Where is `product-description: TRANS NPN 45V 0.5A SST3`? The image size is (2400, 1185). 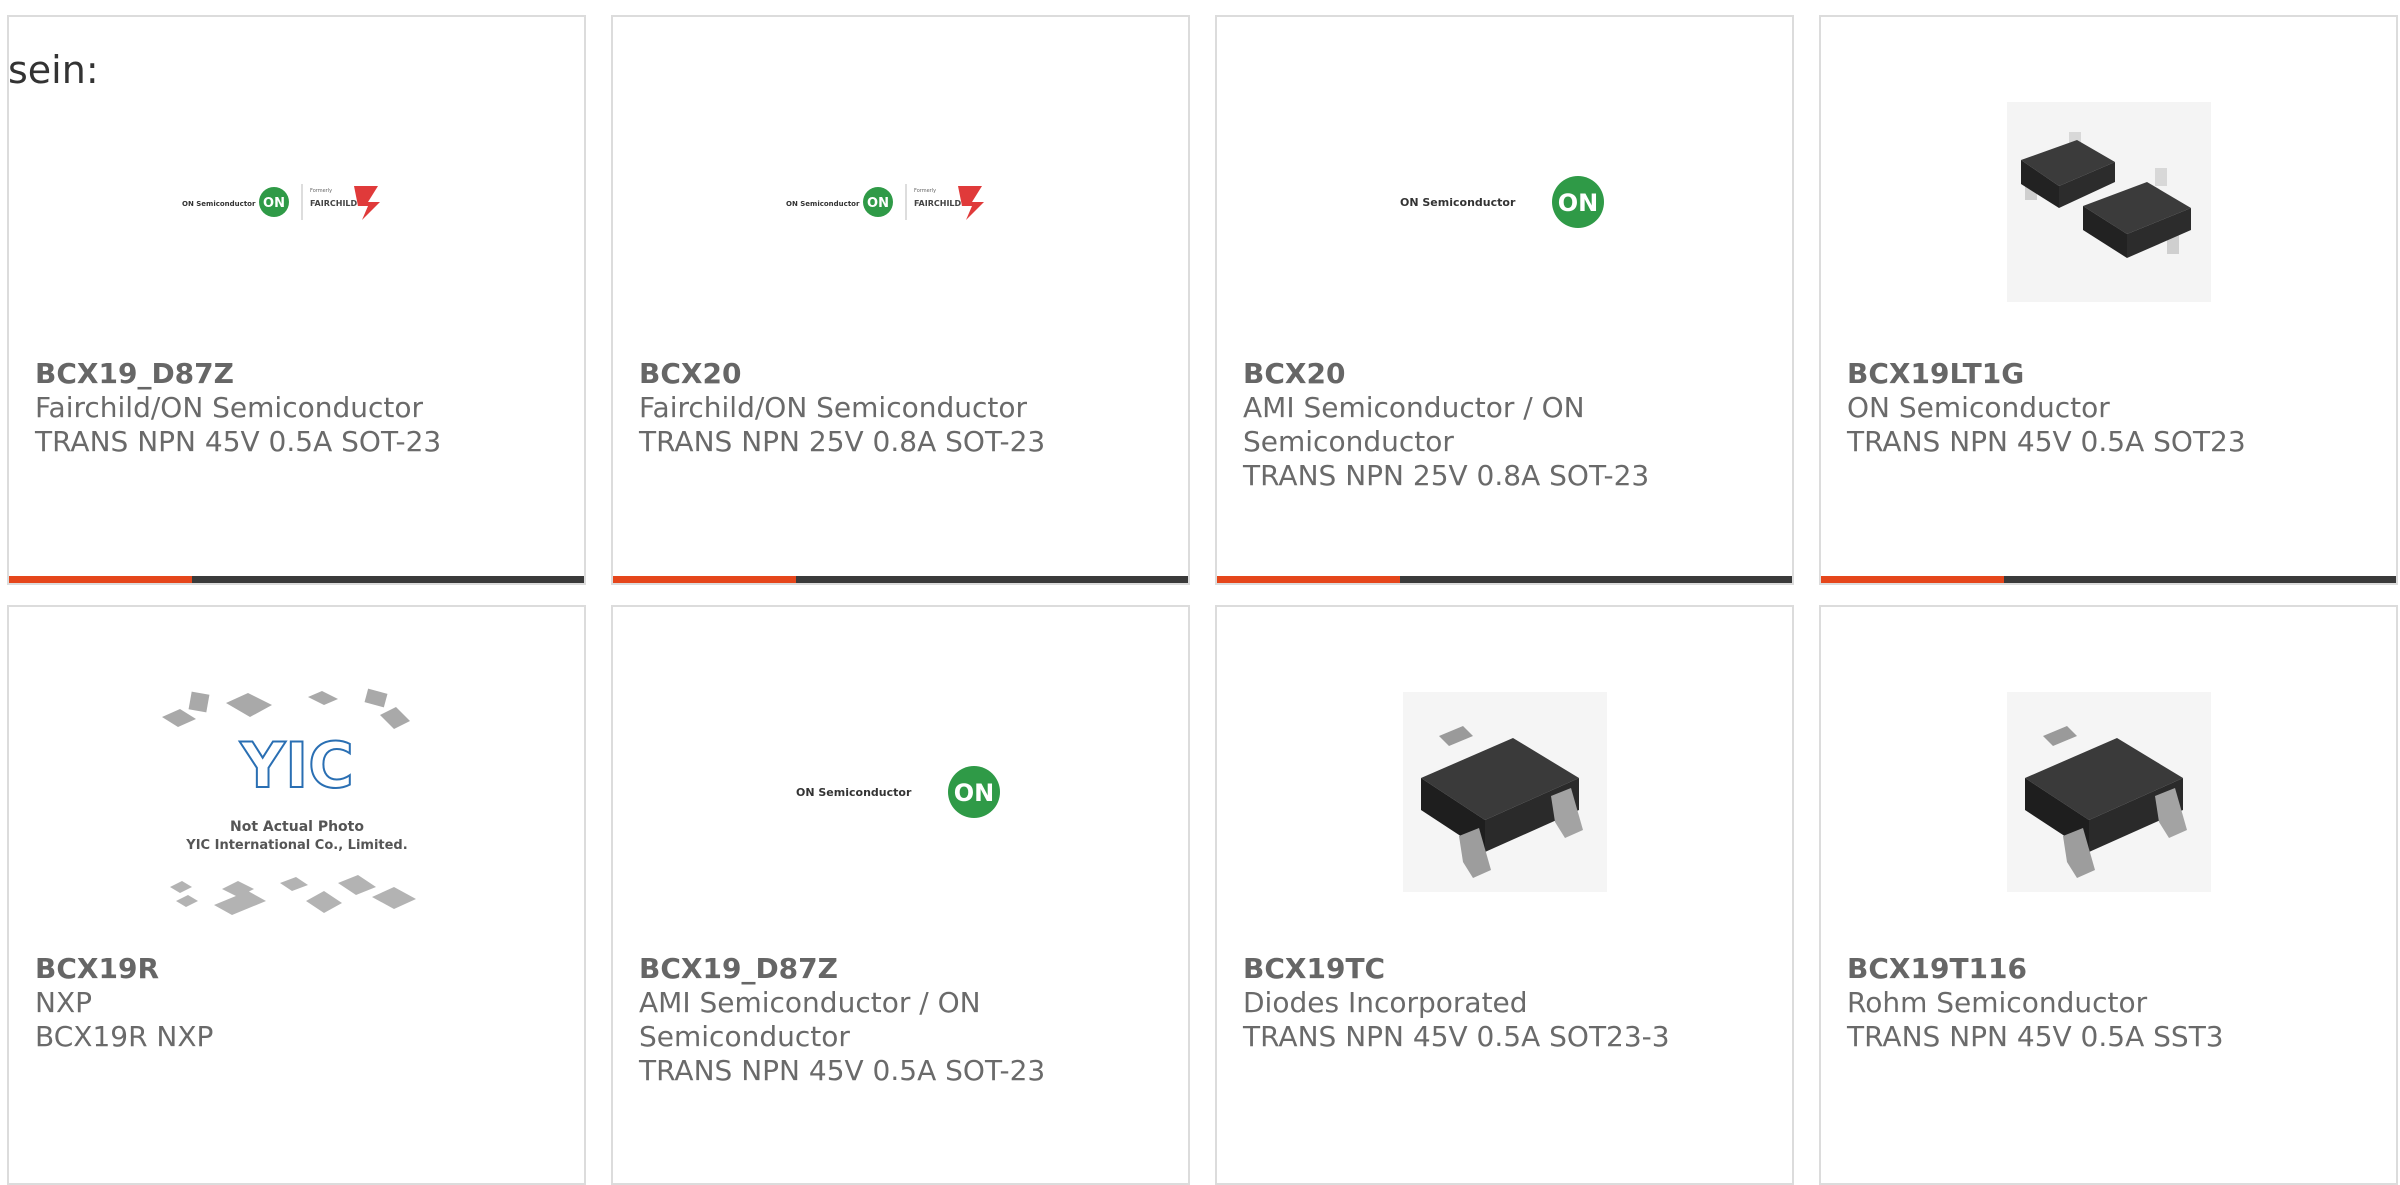
product-description: TRANS NPN 45V 0.5A SST3 is located at coordinates (2035, 1036).